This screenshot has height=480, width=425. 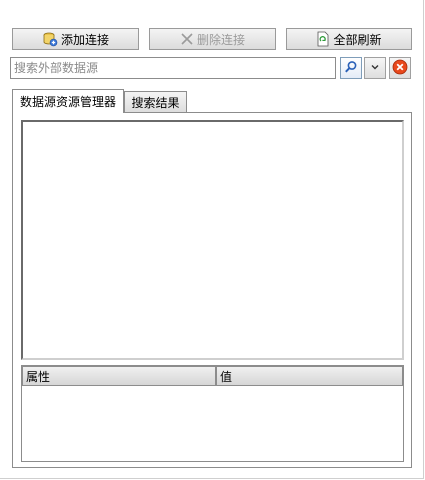 I want to click on add-connection-button: 添加连接, so click(x=75, y=39).